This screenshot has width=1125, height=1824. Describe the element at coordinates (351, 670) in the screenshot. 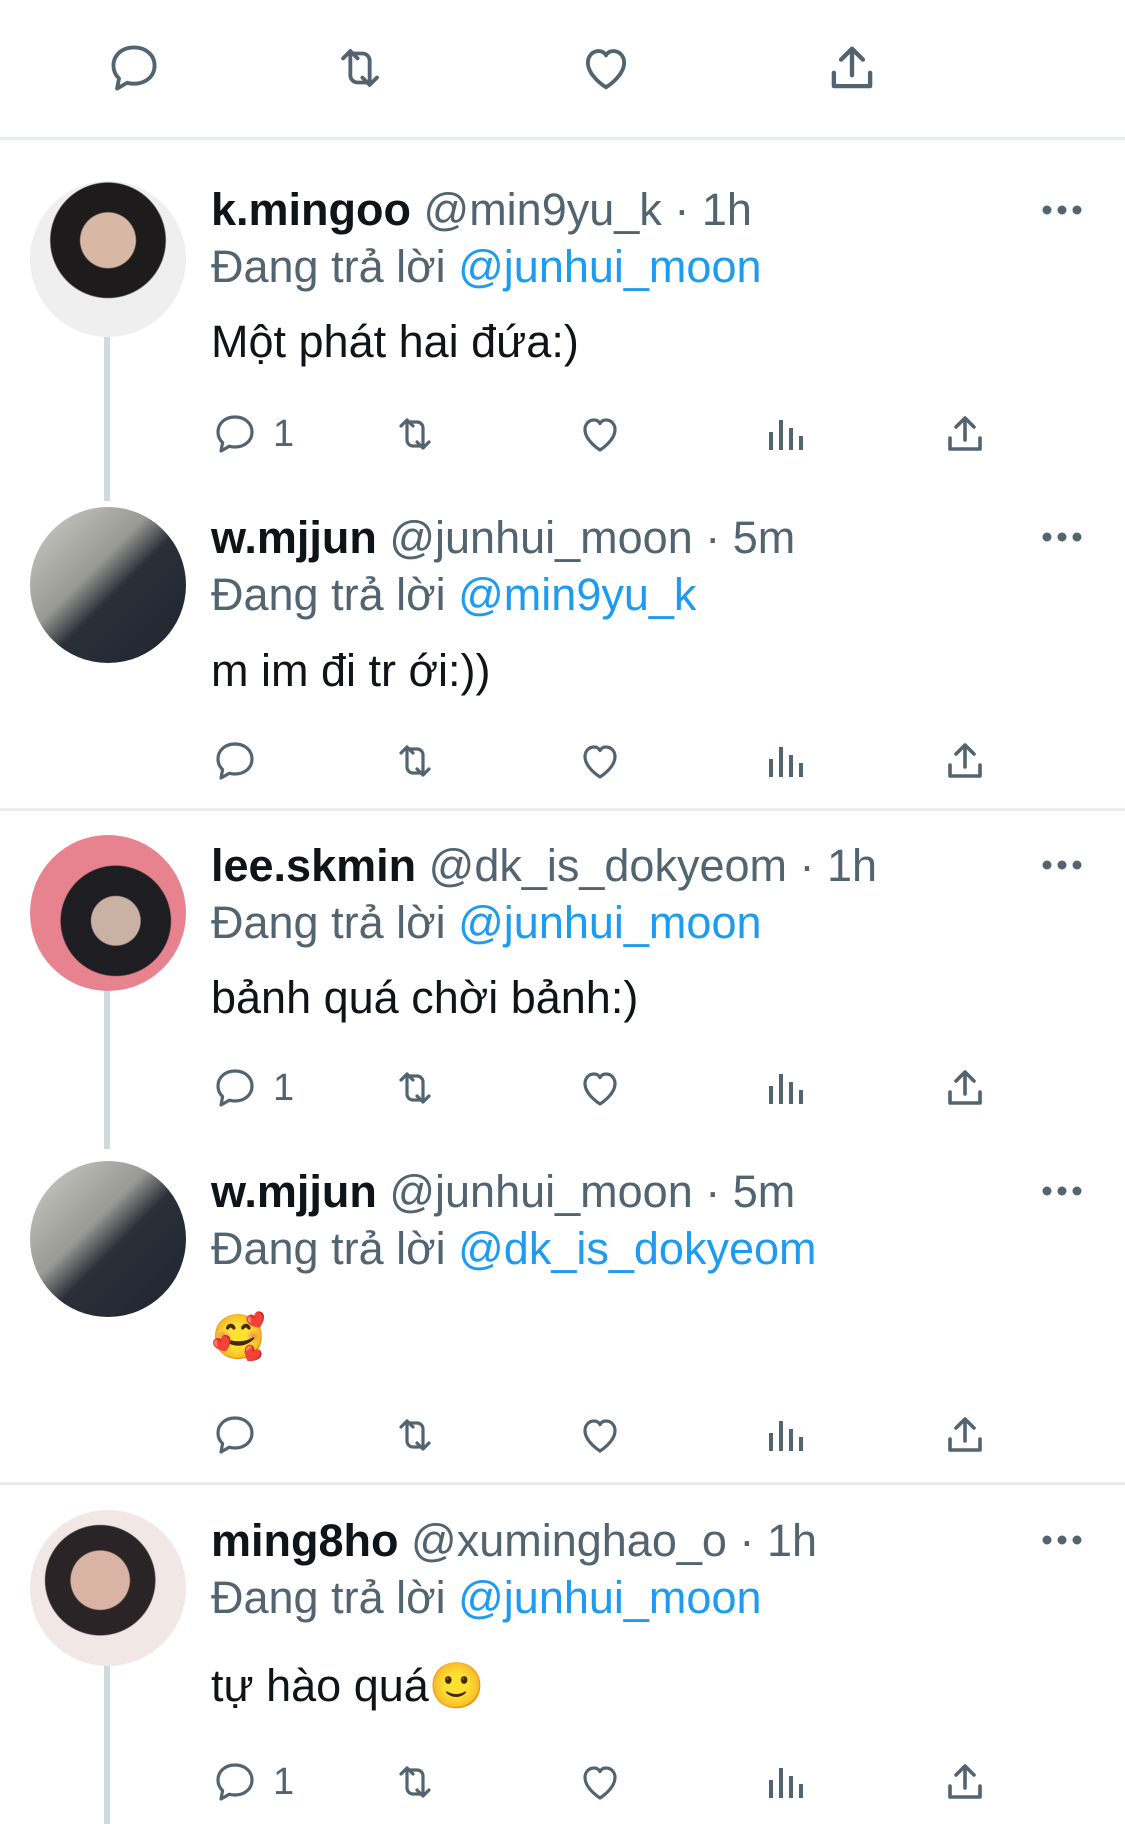

I see `tweet-text: m im đi tr ới:))` at that location.